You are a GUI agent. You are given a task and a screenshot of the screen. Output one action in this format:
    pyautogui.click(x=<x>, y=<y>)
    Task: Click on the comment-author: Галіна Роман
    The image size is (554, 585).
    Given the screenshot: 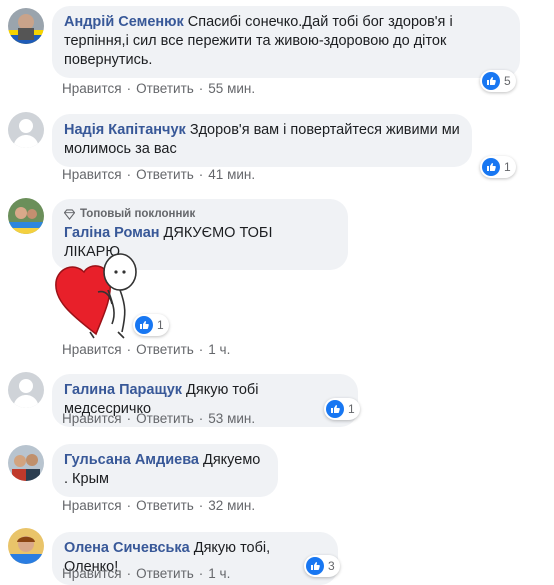 What is the action you would take?
    pyautogui.click(x=112, y=233)
    